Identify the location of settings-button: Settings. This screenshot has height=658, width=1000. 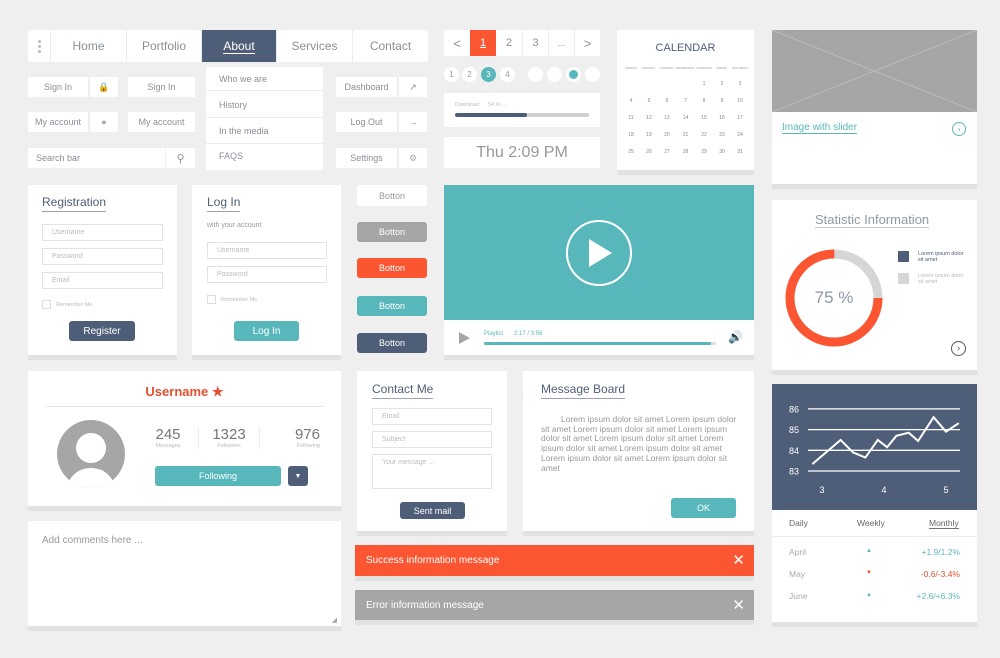
(366, 158).